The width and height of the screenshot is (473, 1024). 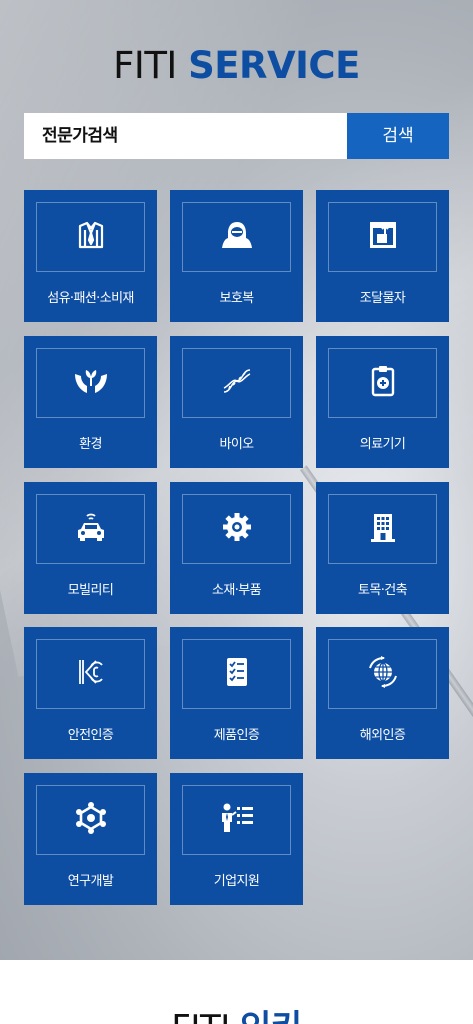 I want to click on tile-label: 소재·부품, so click(x=237, y=590).